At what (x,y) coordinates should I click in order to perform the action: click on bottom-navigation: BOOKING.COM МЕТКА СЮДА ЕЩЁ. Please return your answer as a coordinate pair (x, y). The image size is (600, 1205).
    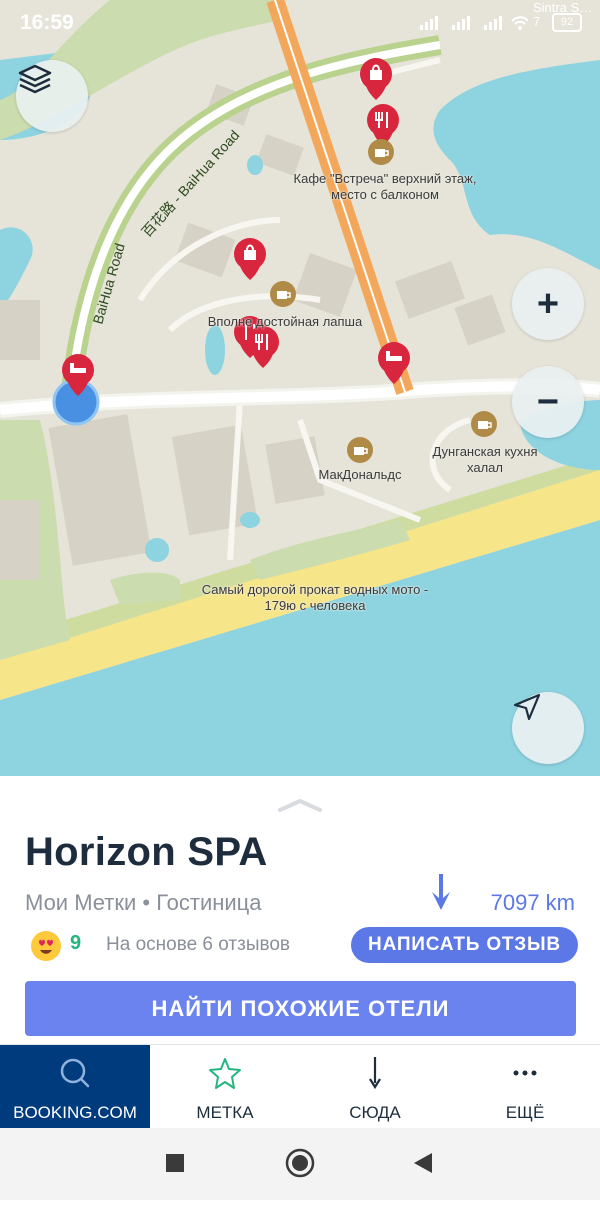
    Looking at the image, I should click on (300, 1086).